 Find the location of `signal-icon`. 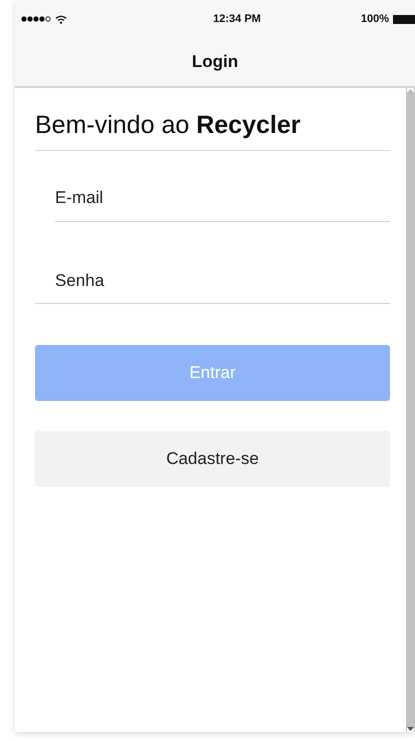

signal-icon is located at coordinates (36, 19).